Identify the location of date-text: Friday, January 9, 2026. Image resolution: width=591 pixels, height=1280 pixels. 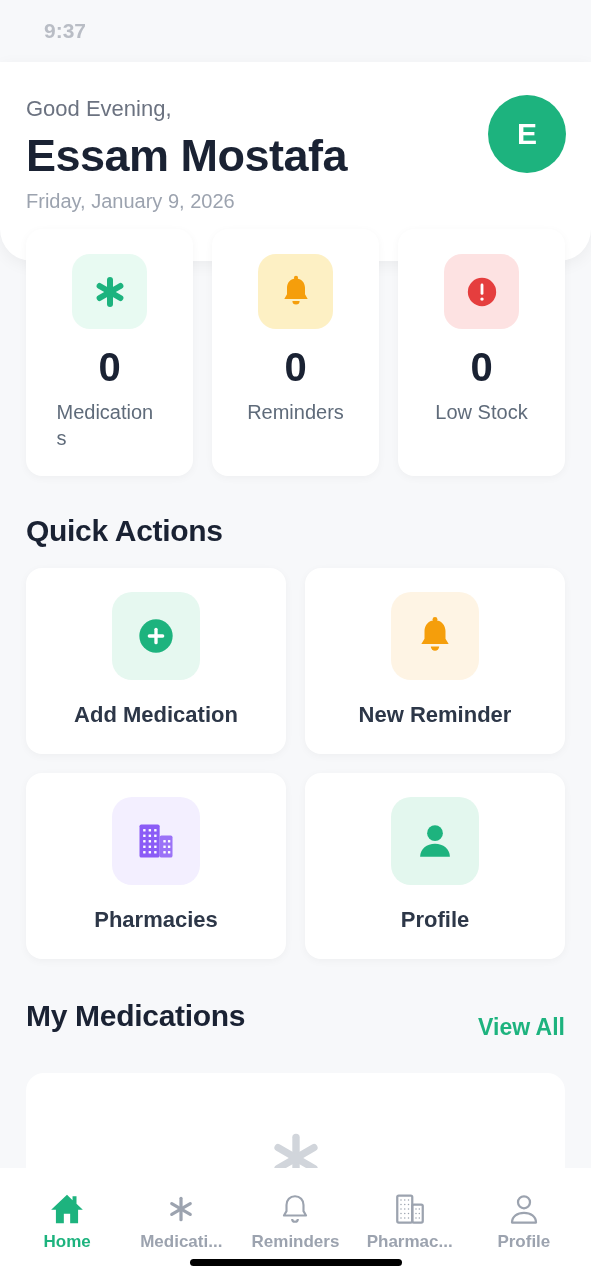
(131, 201).